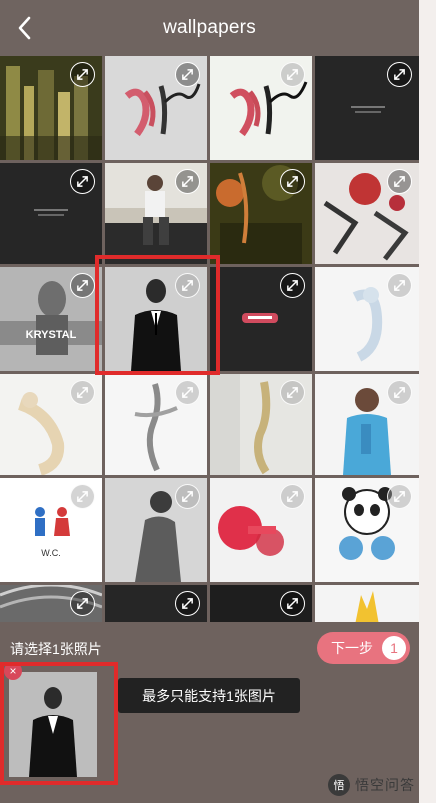 The width and height of the screenshot is (436, 803). I want to click on photo-tile: W.C., so click(51, 530).